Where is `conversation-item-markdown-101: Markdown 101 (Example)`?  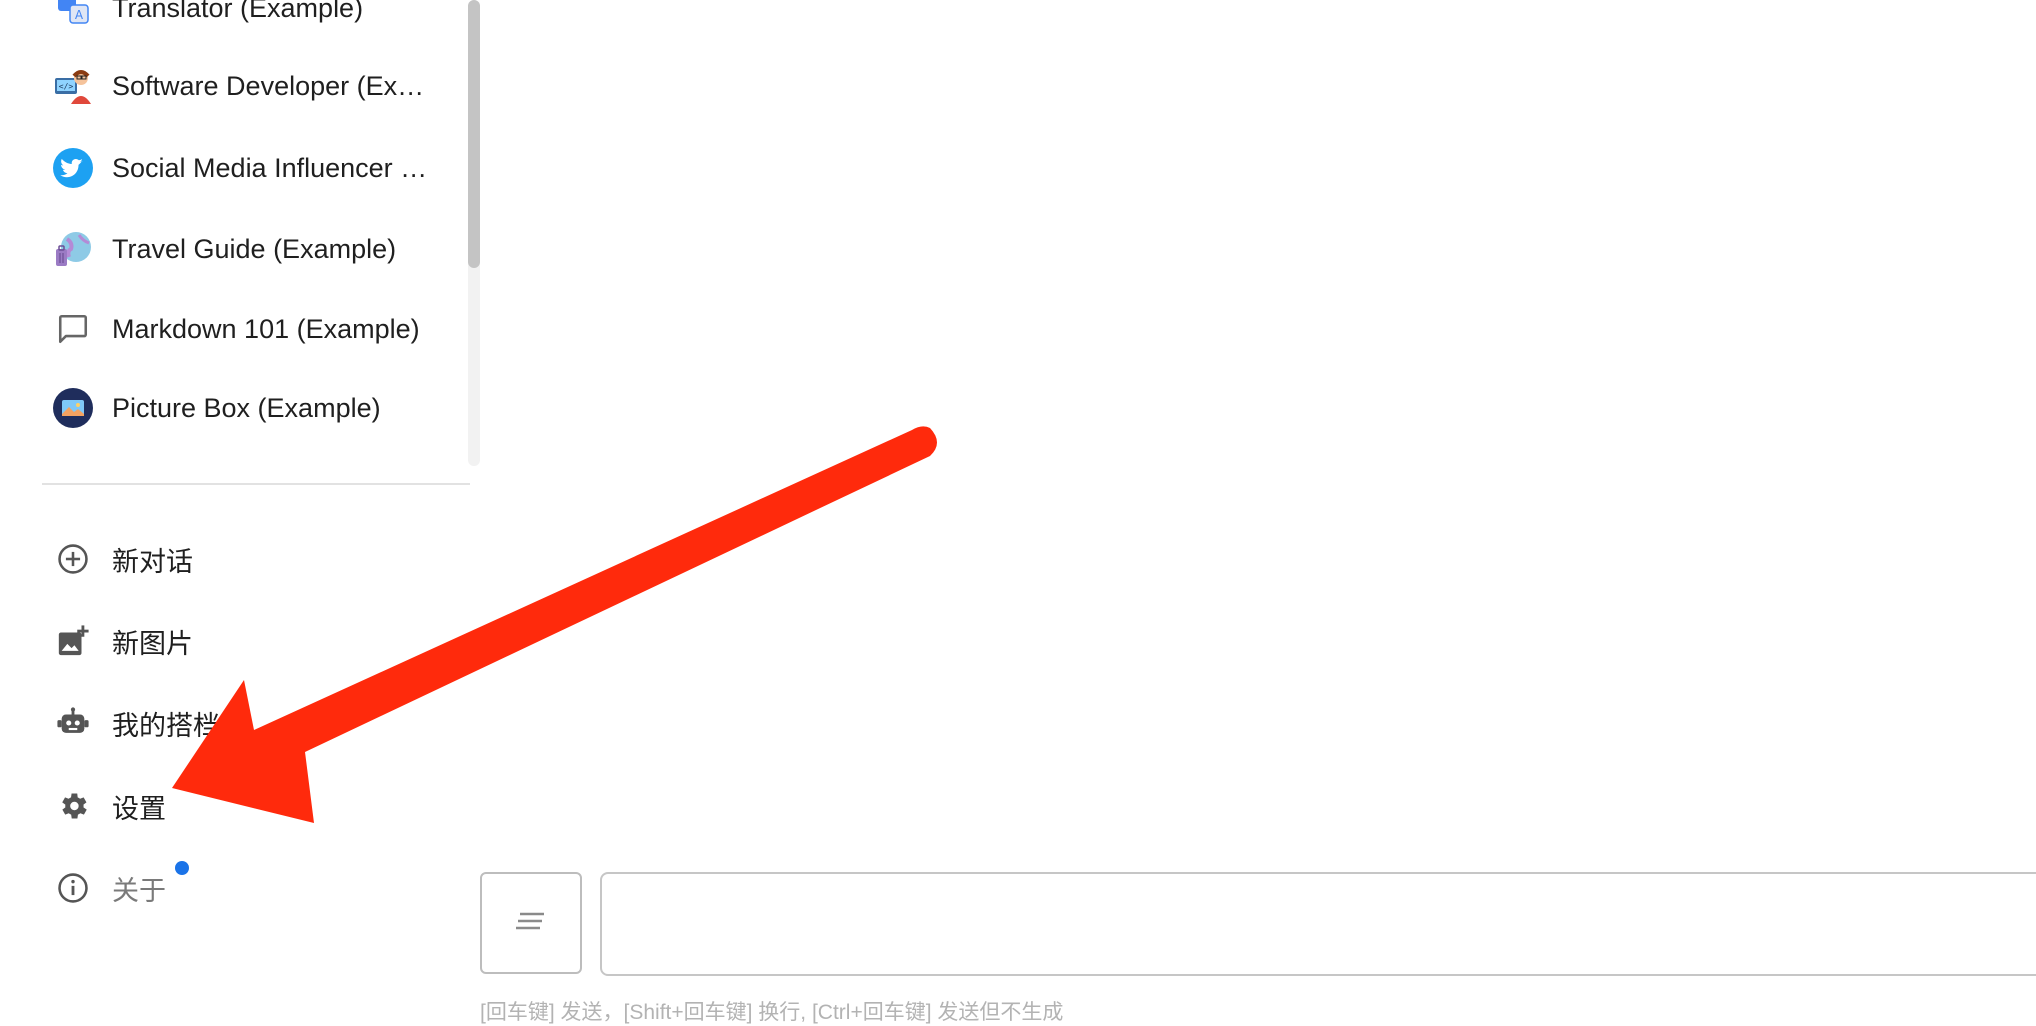 conversation-item-markdown-101: Markdown 101 (Example) is located at coordinates (252, 329).